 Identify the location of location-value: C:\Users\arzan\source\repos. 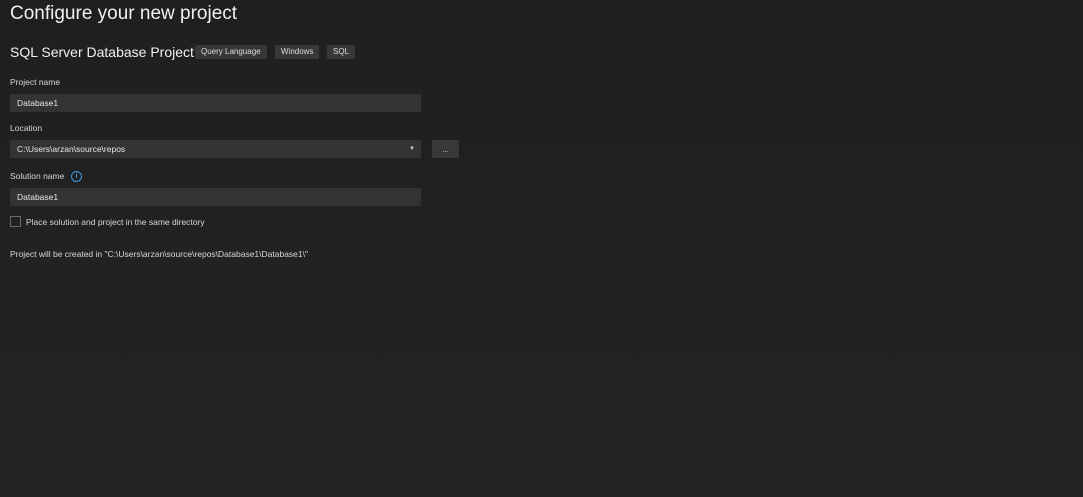
(71, 149).